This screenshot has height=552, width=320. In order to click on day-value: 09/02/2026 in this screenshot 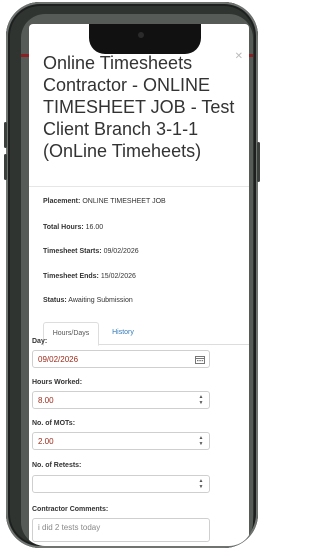, I will do `click(58, 359)`.